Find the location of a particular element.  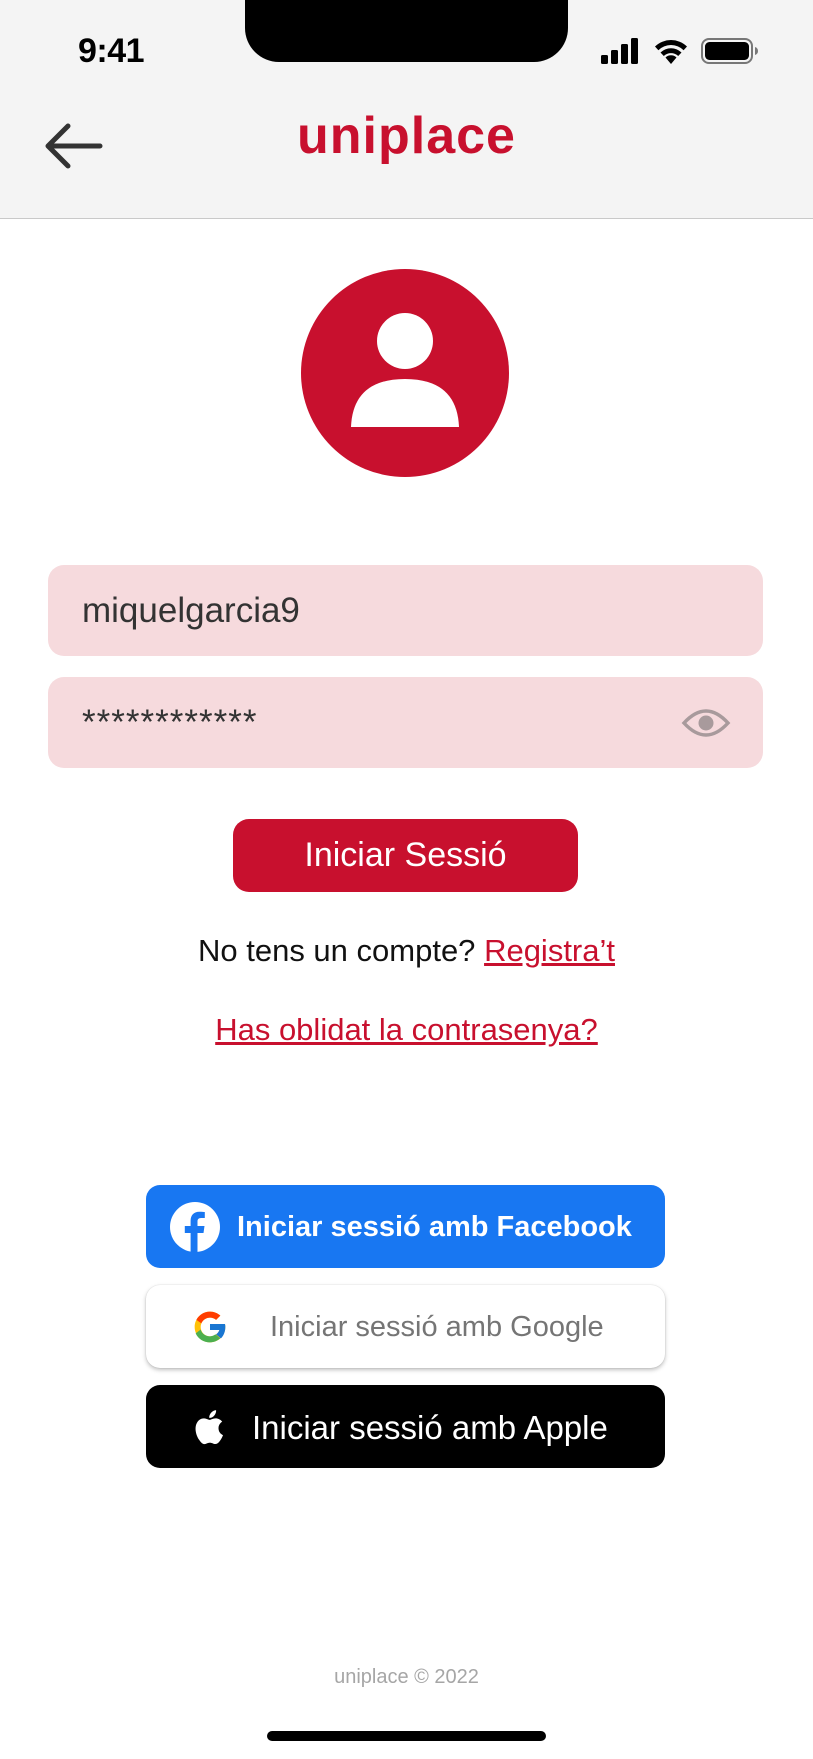

battery-icon is located at coordinates (729, 51).